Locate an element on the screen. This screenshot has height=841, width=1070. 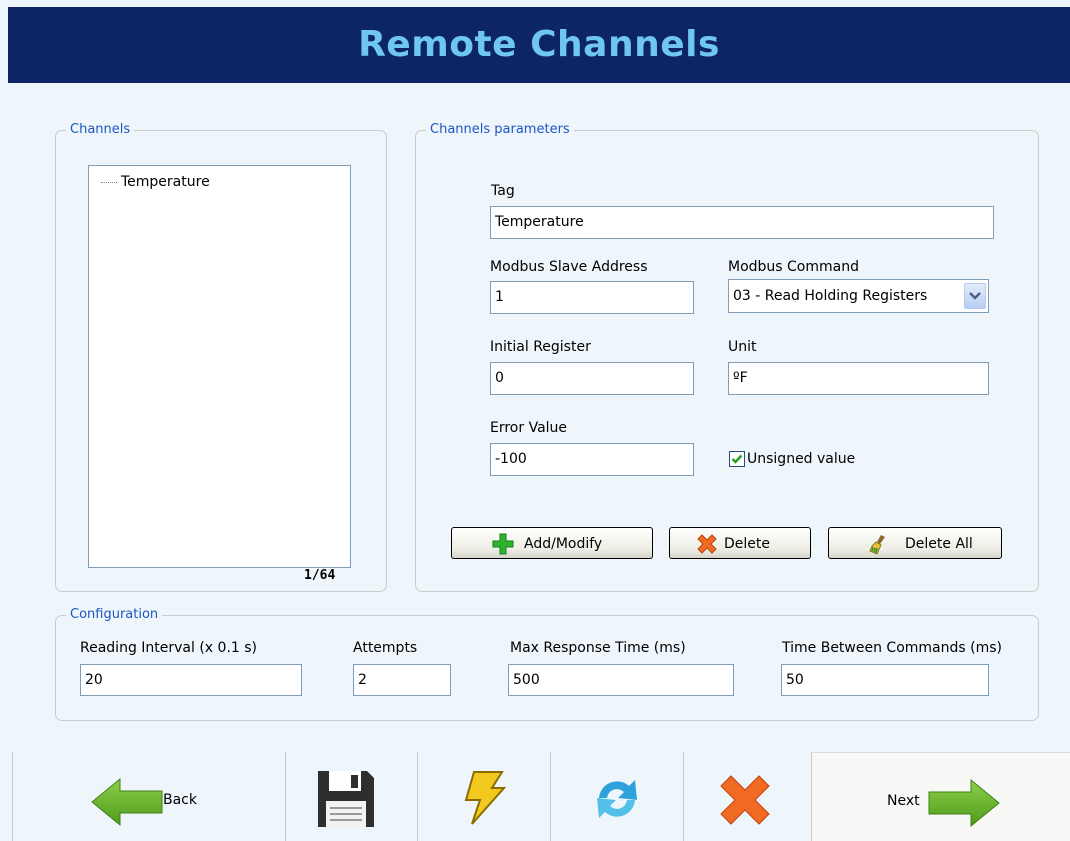
back-arrow-icon is located at coordinates (127, 802).